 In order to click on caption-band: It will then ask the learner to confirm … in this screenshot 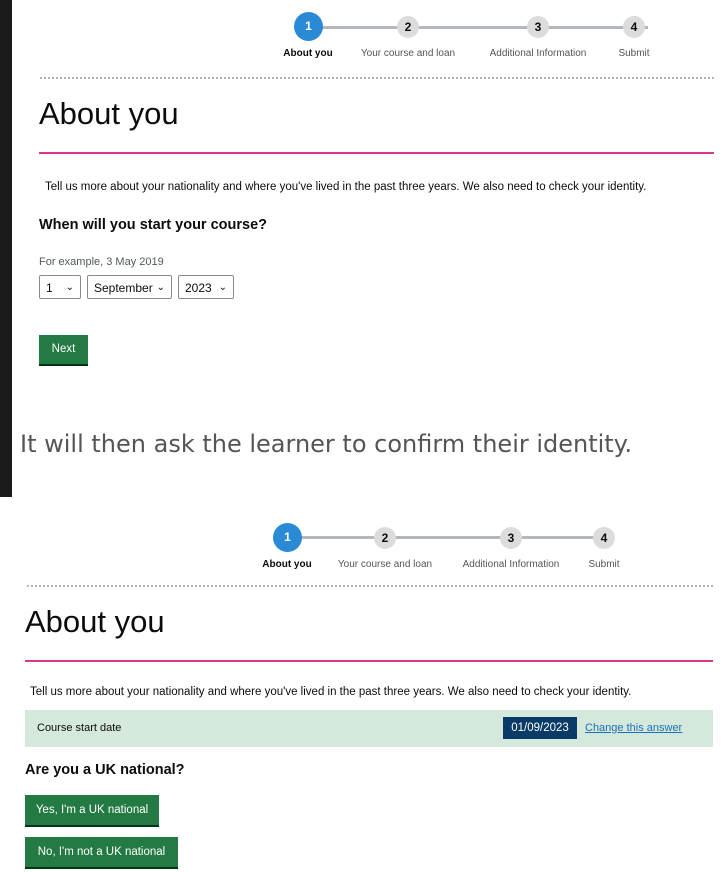, I will do `click(367, 447)`.